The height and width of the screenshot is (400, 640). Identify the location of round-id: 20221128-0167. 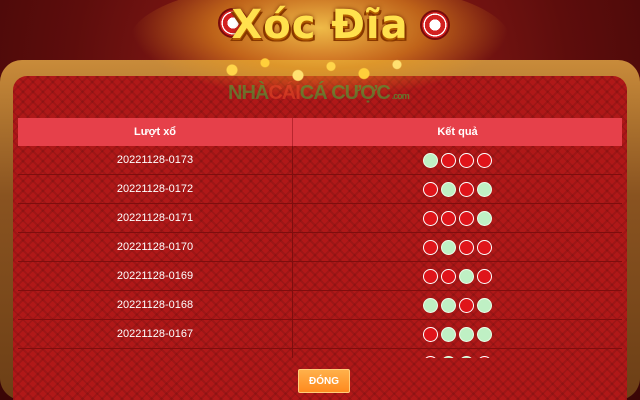
(155, 334).